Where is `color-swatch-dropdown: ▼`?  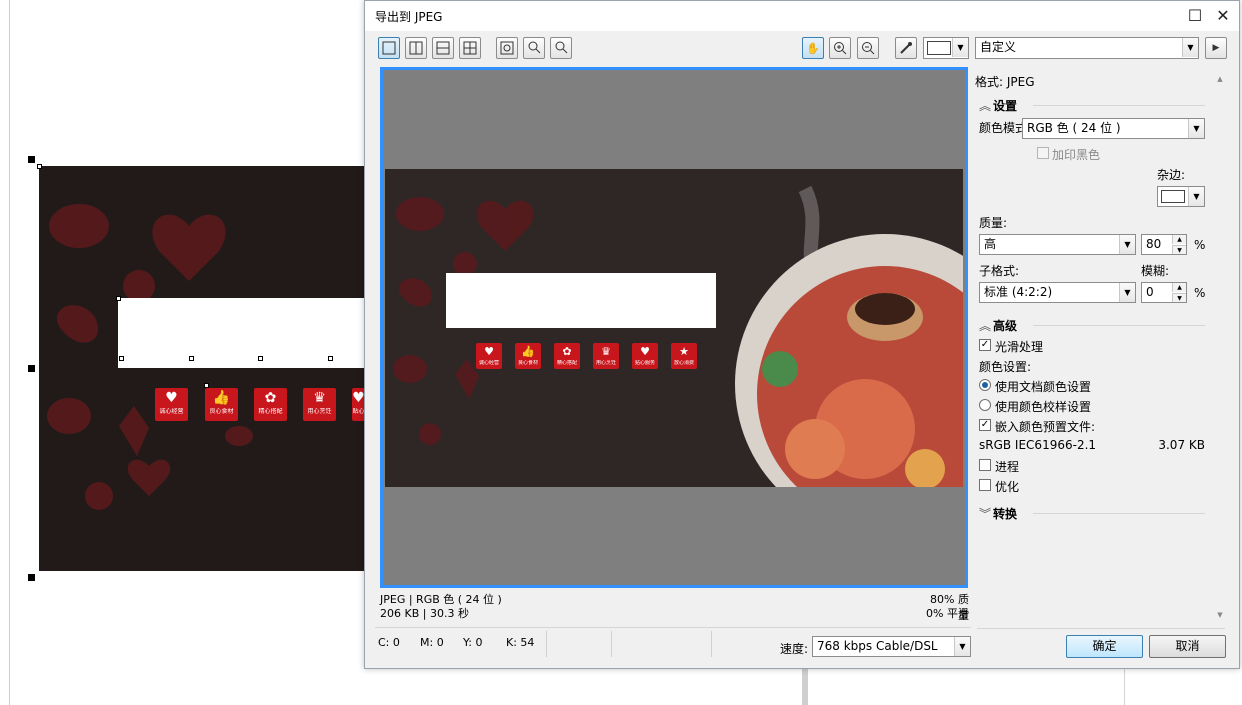
color-swatch-dropdown: ▼ is located at coordinates (946, 48).